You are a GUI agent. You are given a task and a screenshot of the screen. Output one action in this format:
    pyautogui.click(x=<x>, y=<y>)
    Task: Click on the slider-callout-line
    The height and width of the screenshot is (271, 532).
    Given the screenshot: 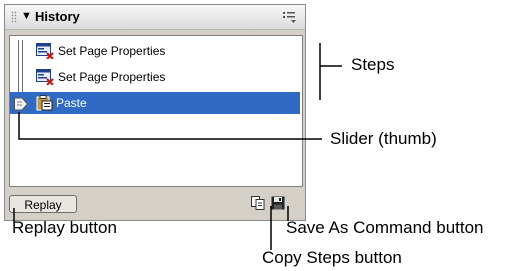 What is the action you would take?
    pyautogui.click(x=170, y=126)
    